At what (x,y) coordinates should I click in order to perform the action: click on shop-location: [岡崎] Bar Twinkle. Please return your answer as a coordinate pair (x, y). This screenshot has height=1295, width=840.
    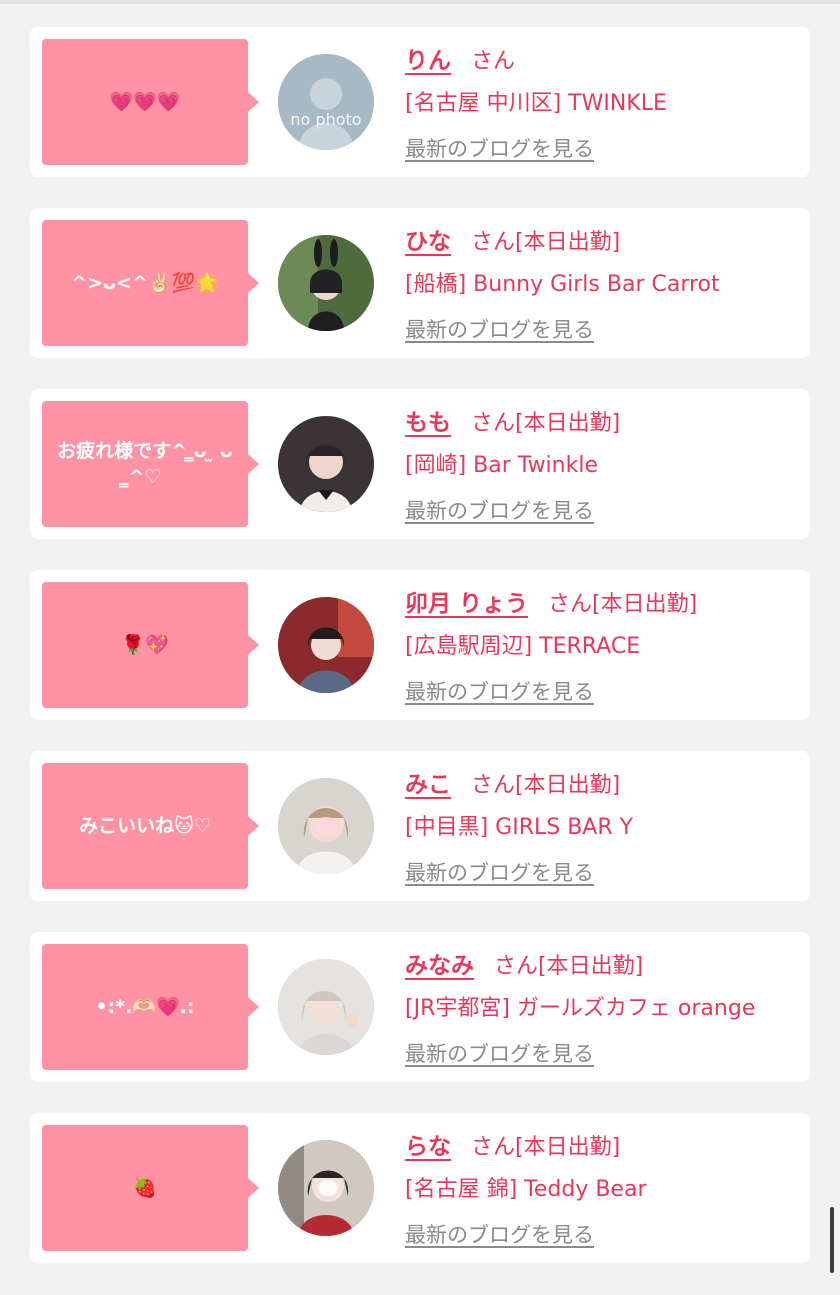
    Looking at the image, I should click on (502, 465).